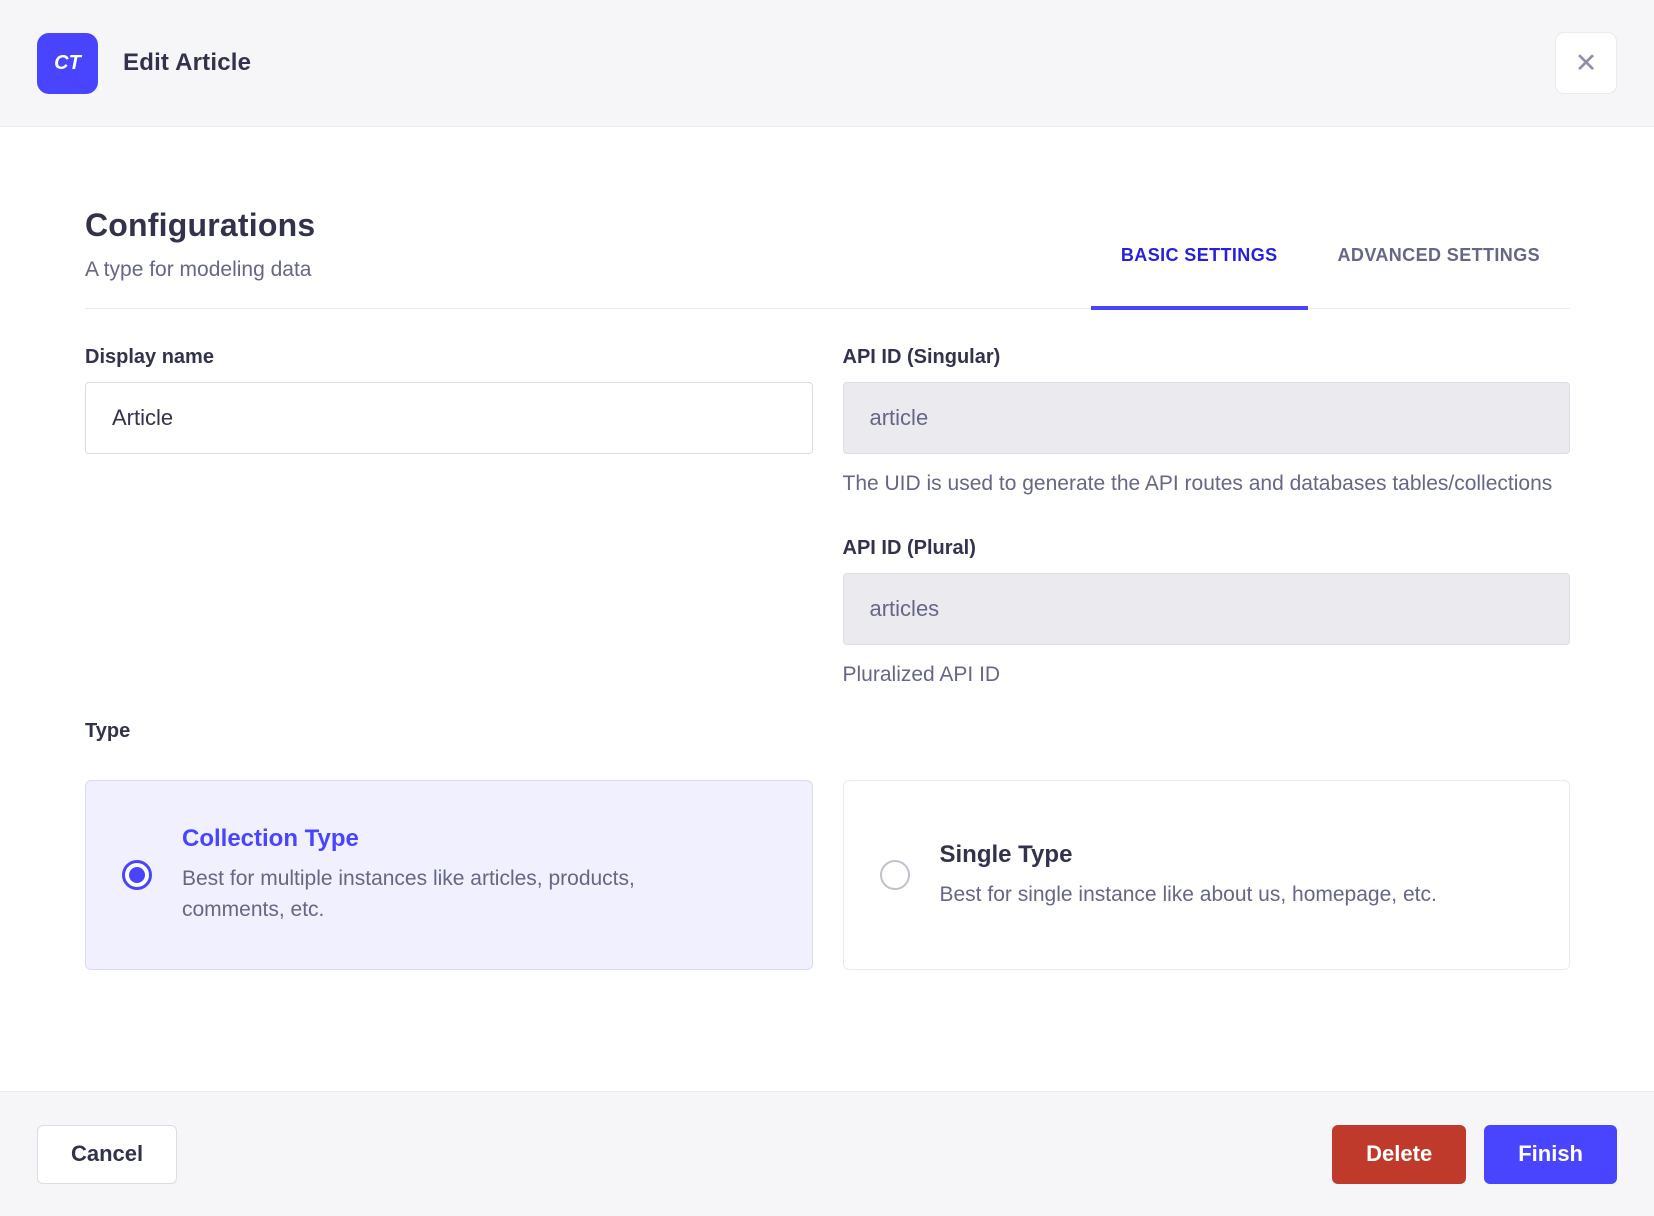 The width and height of the screenshot is (1654, 1216). What do you see at coordinates (107, 1154) in the screenshot?
I see `cancel-button: Cancel` at bounding box center [107, 1154].